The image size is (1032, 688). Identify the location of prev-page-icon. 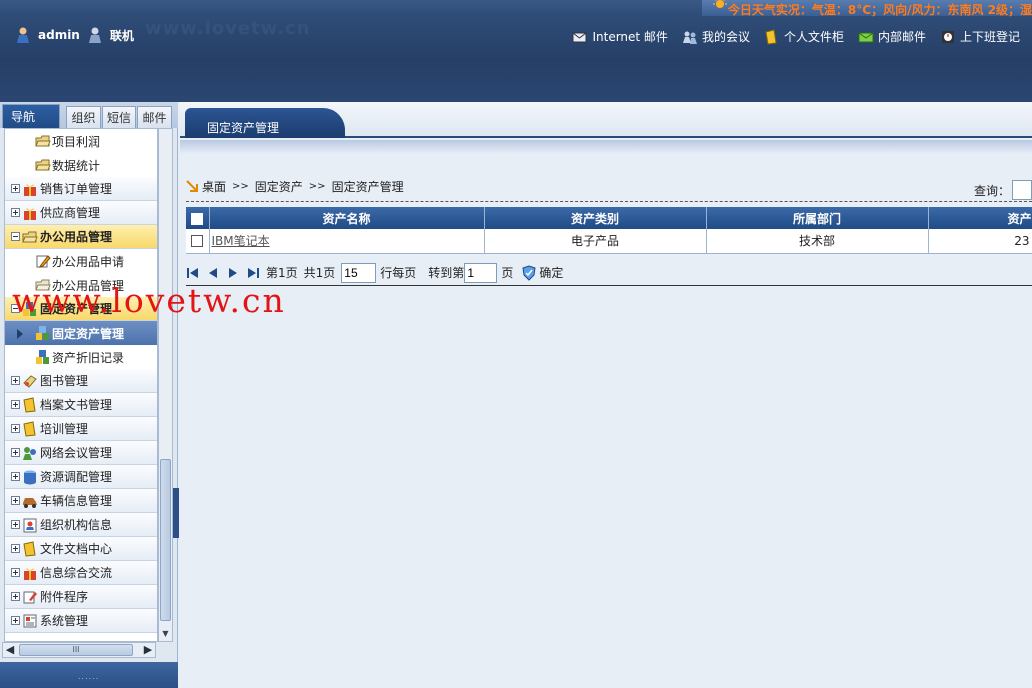
(213, 273).